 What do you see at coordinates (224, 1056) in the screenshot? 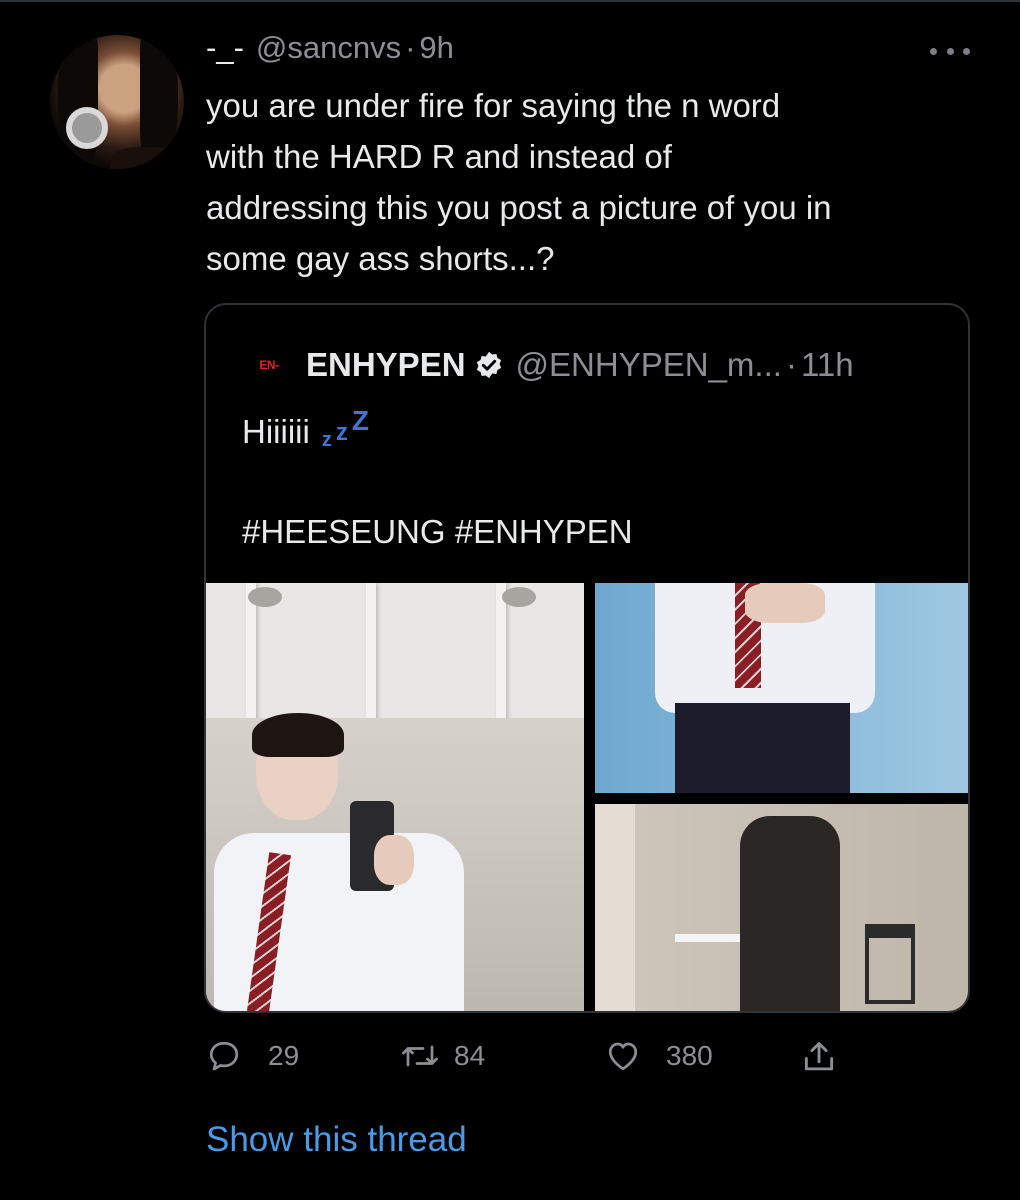
I see `reply-bubble-icon` at bounding box center [224, 1056].